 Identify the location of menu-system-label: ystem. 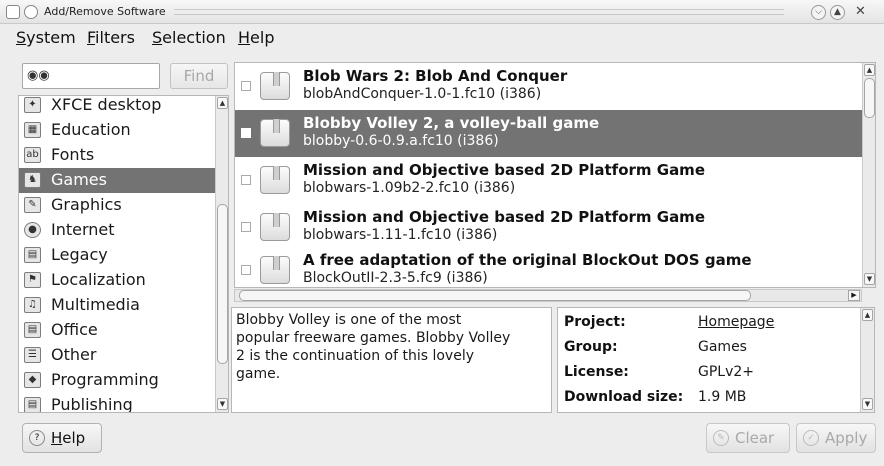
(51, 37).